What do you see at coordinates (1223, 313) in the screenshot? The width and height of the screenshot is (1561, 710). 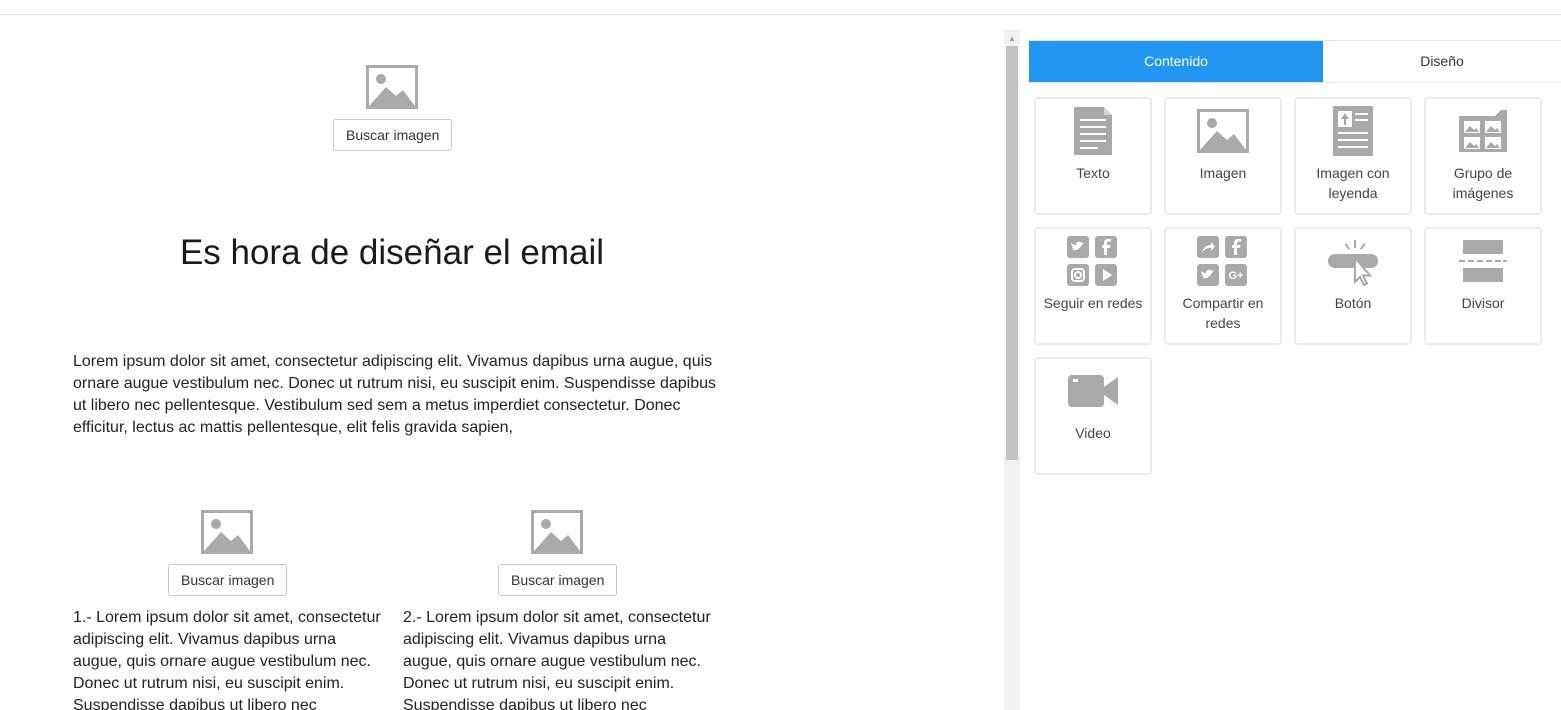 I see `block-label: Compartir en redes` at bounding box center [1223, 313].